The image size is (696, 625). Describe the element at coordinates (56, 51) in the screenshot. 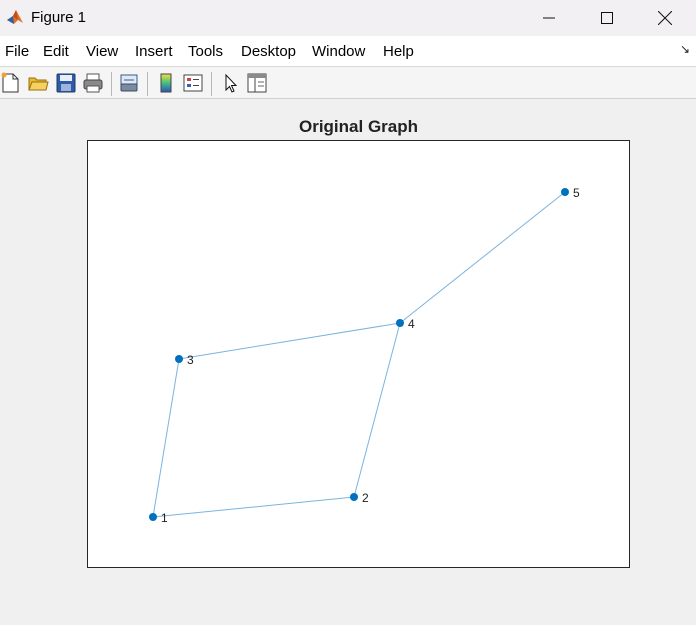

I see `menu-edit: Edit` at that location.